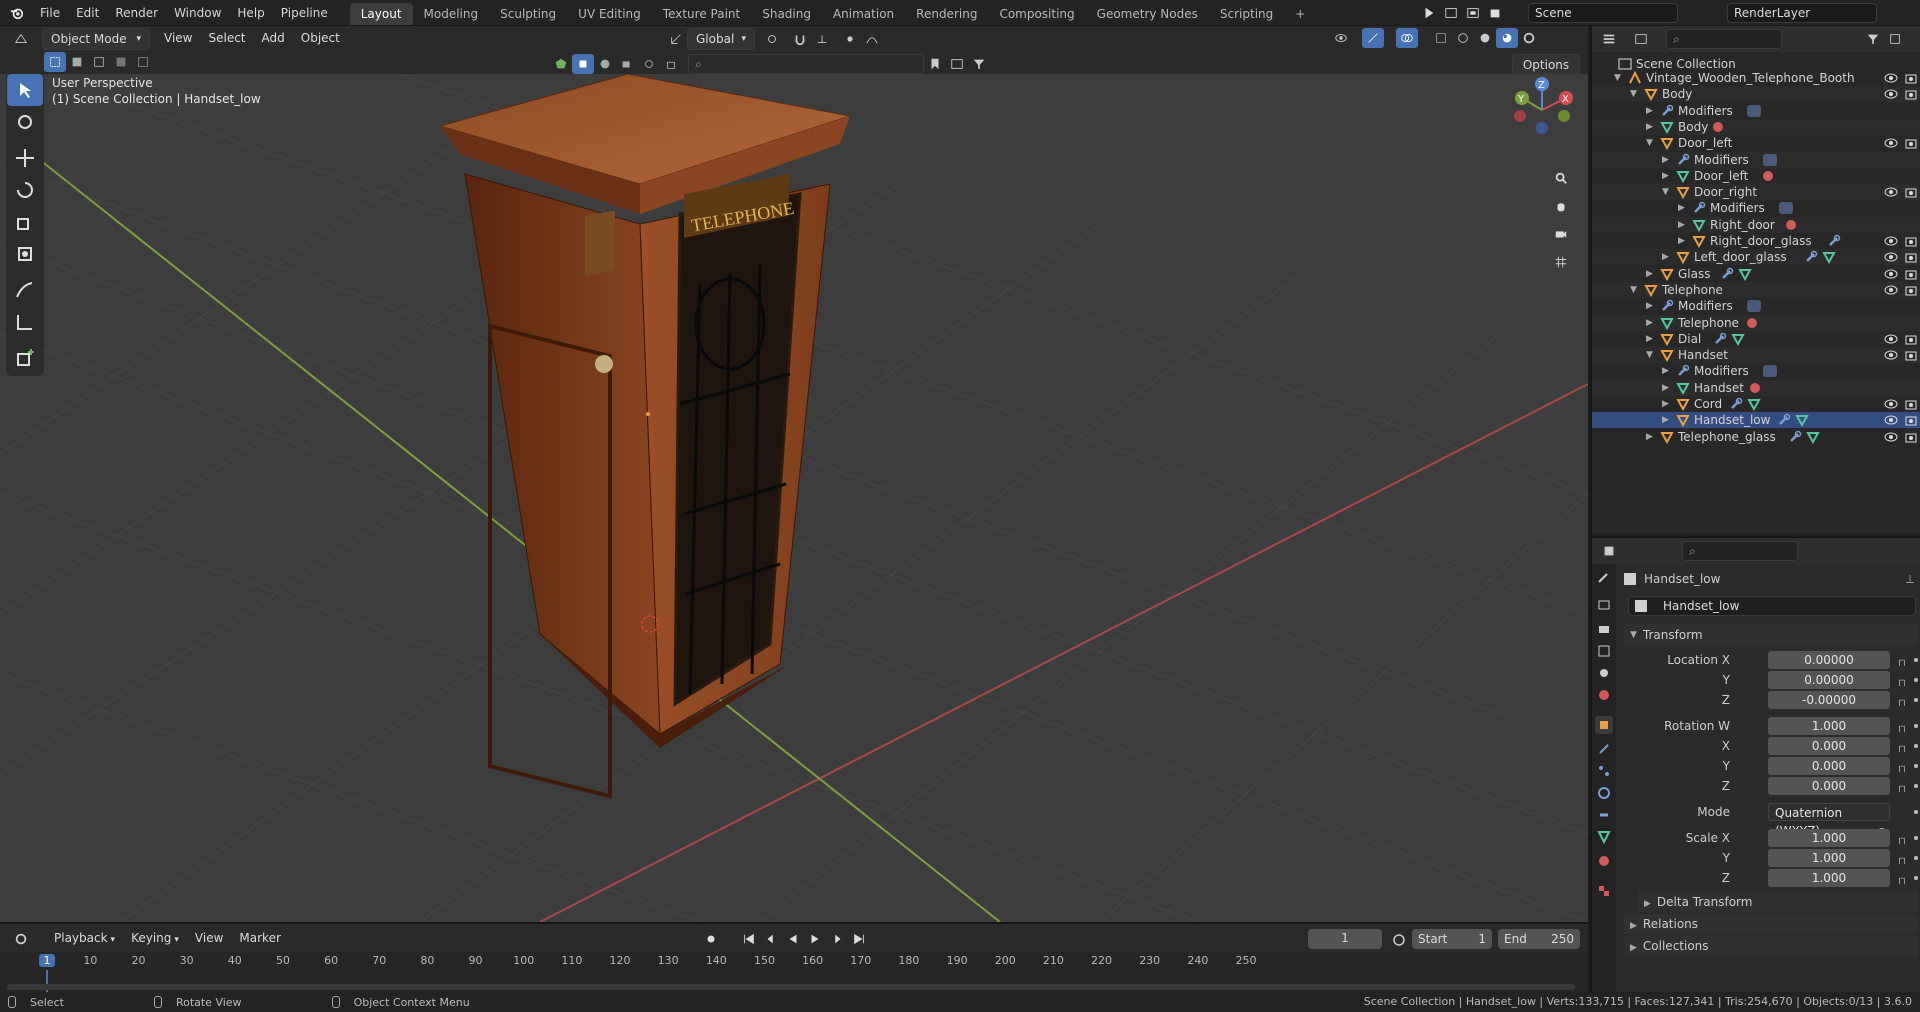  What do you see at coordinates (1507, 38) in the screenshot?
I see `material-shading-icon` at bounding box center [1507, 38].